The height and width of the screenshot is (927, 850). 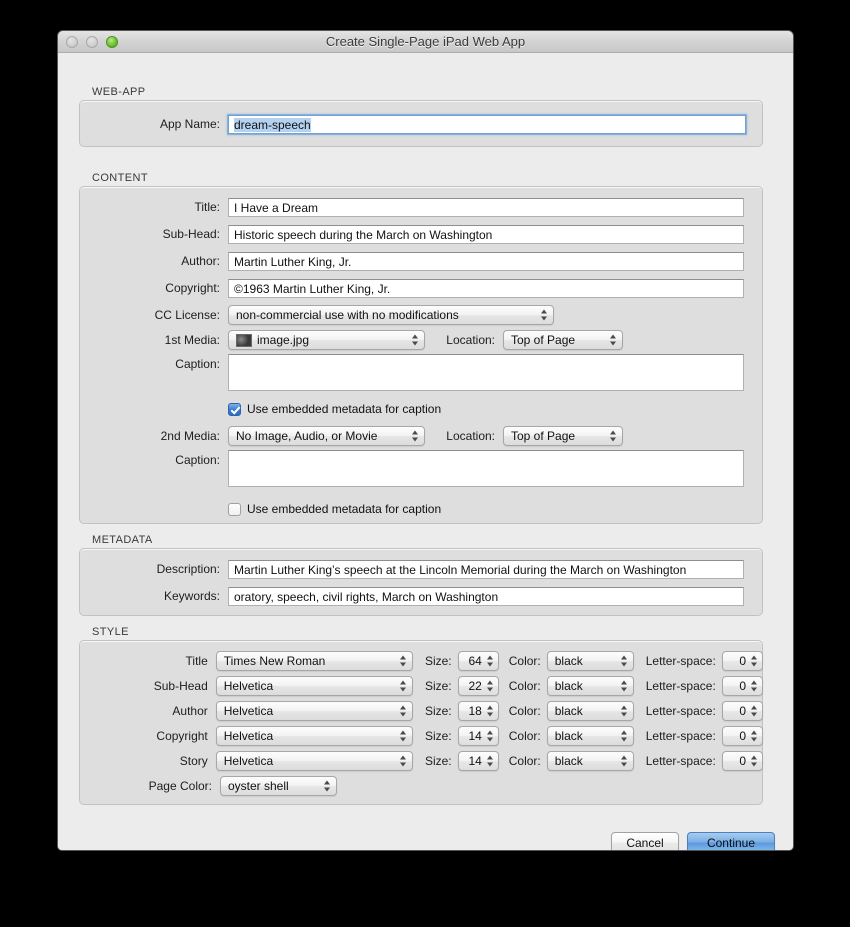 I want to click on style-subhead-letterspace-value: 0, so click(x=743, y=686).